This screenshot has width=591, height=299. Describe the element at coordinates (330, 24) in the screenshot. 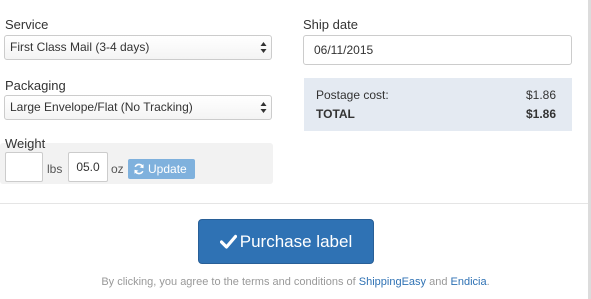

I see `ship-date-label: Ship date` at that location.